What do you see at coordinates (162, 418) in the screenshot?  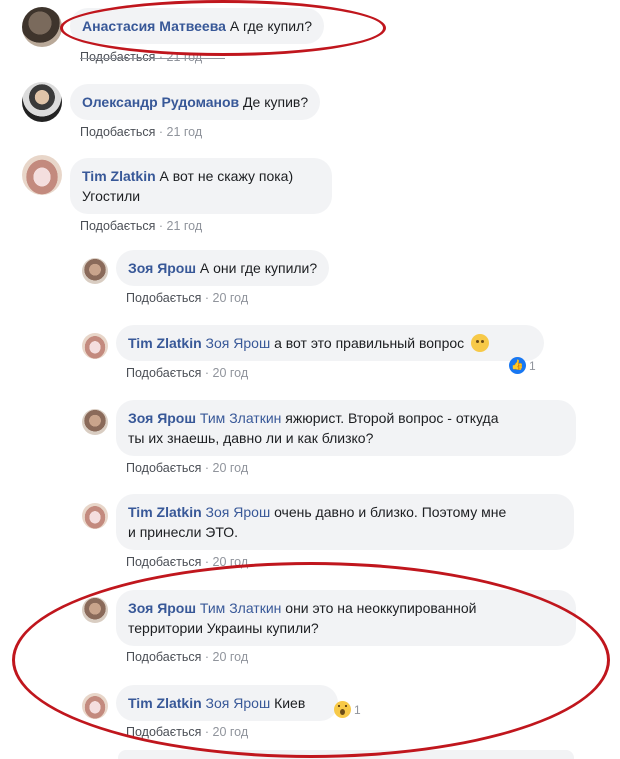 I see `reply-author-3: Зоя Ярош` at bounding box center [162, 418].